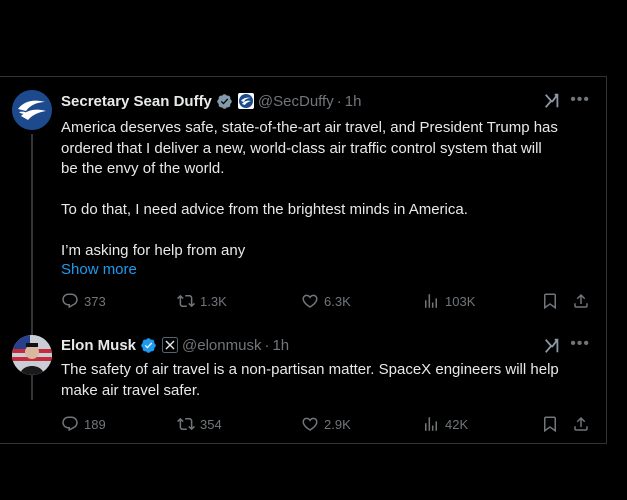 The height and width of the screenshot is (500, 627). Describe the element at coordinates (153, 250) in the screenshot. I see `tweet-line: I’m asking for help from any` at that location.